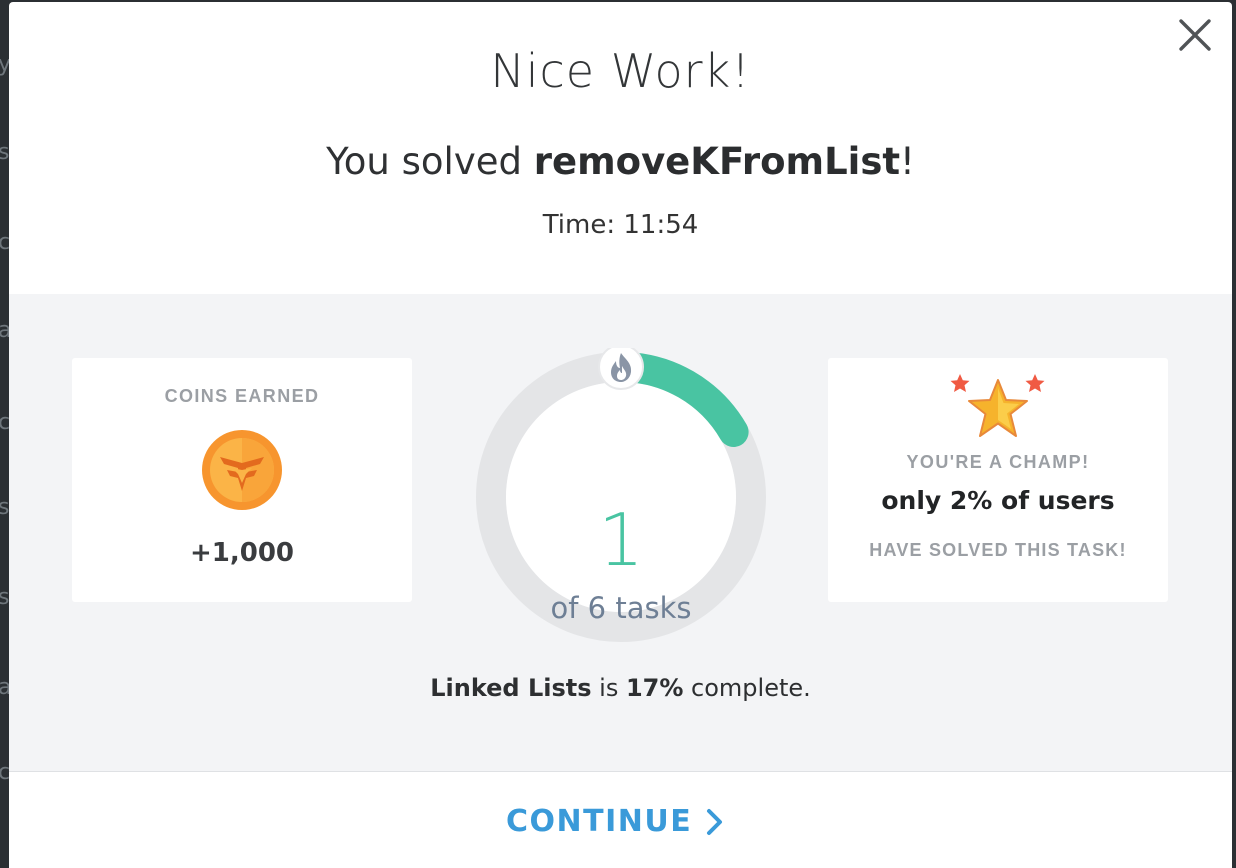 This screenshot has width=1236, height=868. What do you see at coordinates (714, 822) in the screenshot?
I see `chevron-right-icon` at bounding box center [714, 822].